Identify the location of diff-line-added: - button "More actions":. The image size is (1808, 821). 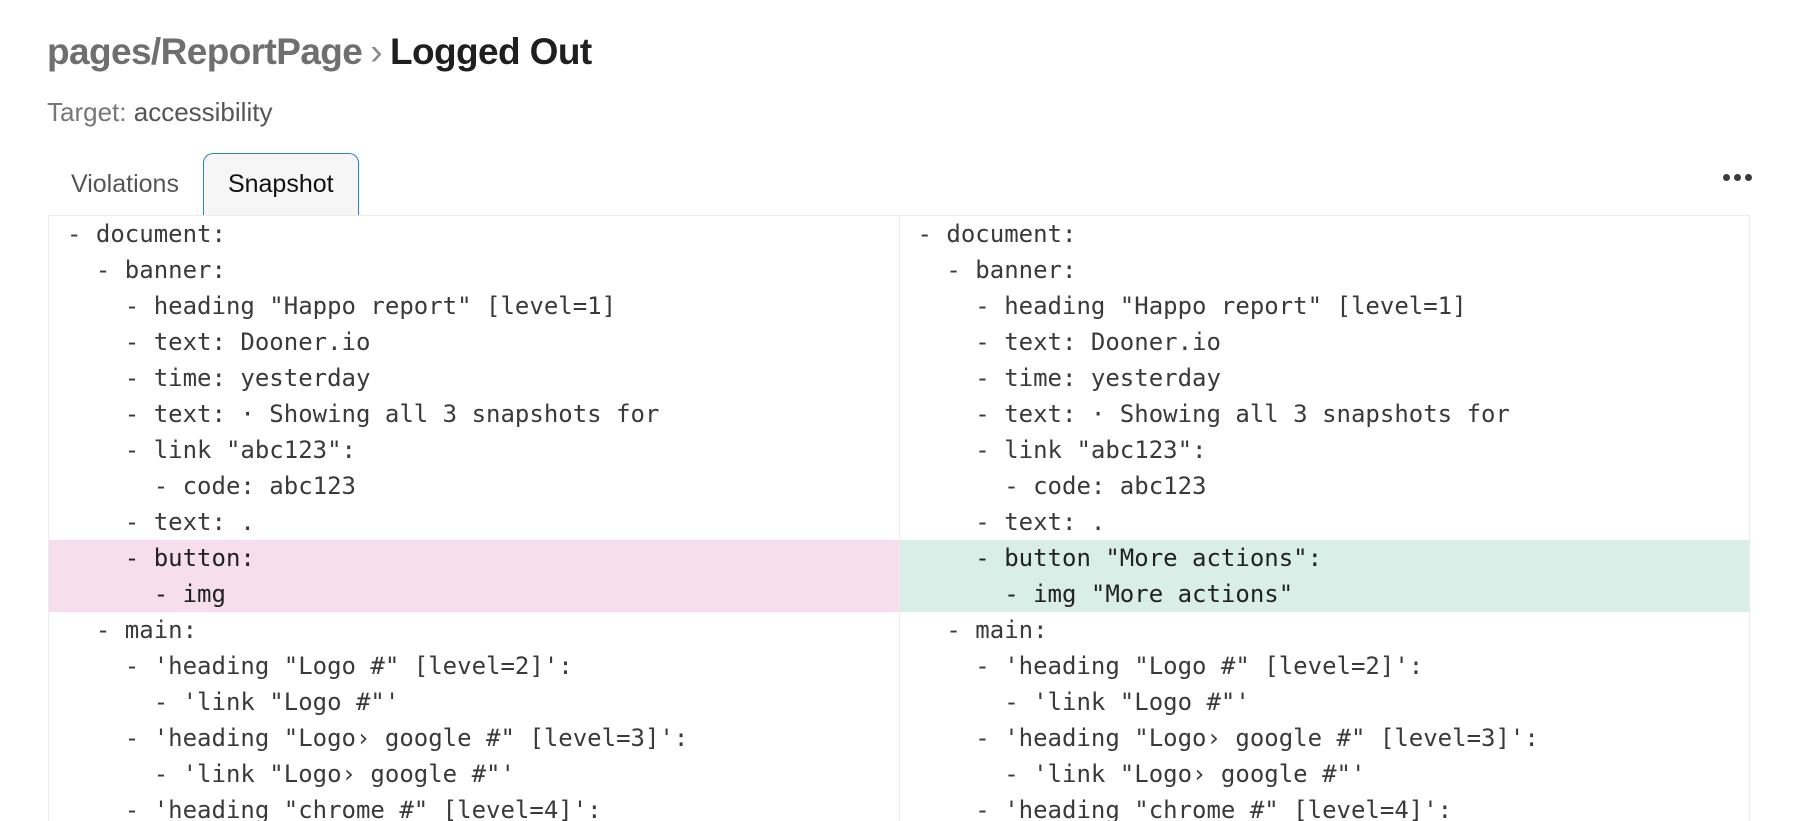
(1324, 558).